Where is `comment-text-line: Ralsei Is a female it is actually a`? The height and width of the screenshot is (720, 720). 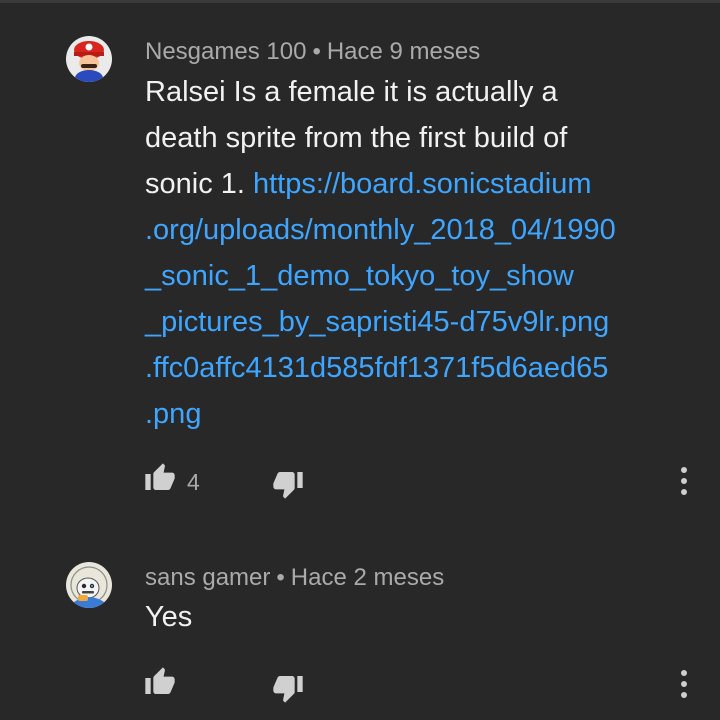 comment-text-line: Ralsei Is a female it is actually a is located at coordinates (351, 92).